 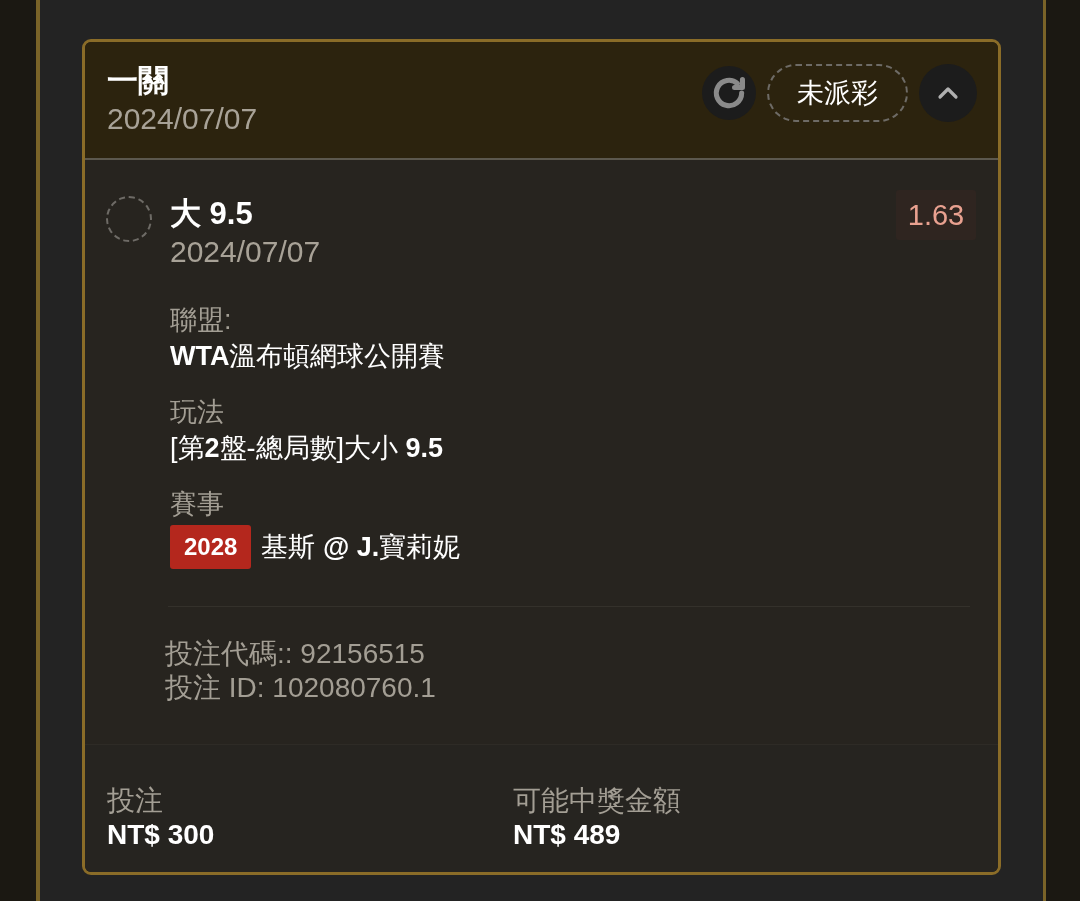 What do you see at coordinates (182, 119) in the screenshot?
I see `bet-date: 2024/07/07` at bounding box center [182, 119].